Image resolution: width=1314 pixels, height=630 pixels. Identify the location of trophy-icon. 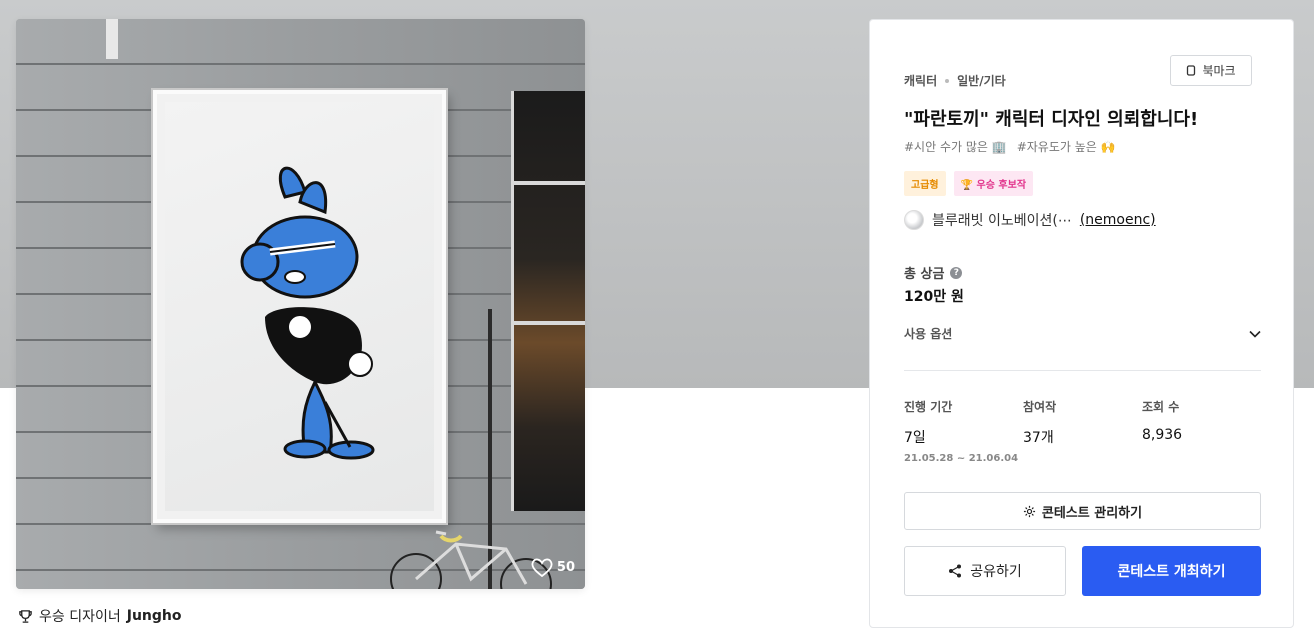
(25, 616).